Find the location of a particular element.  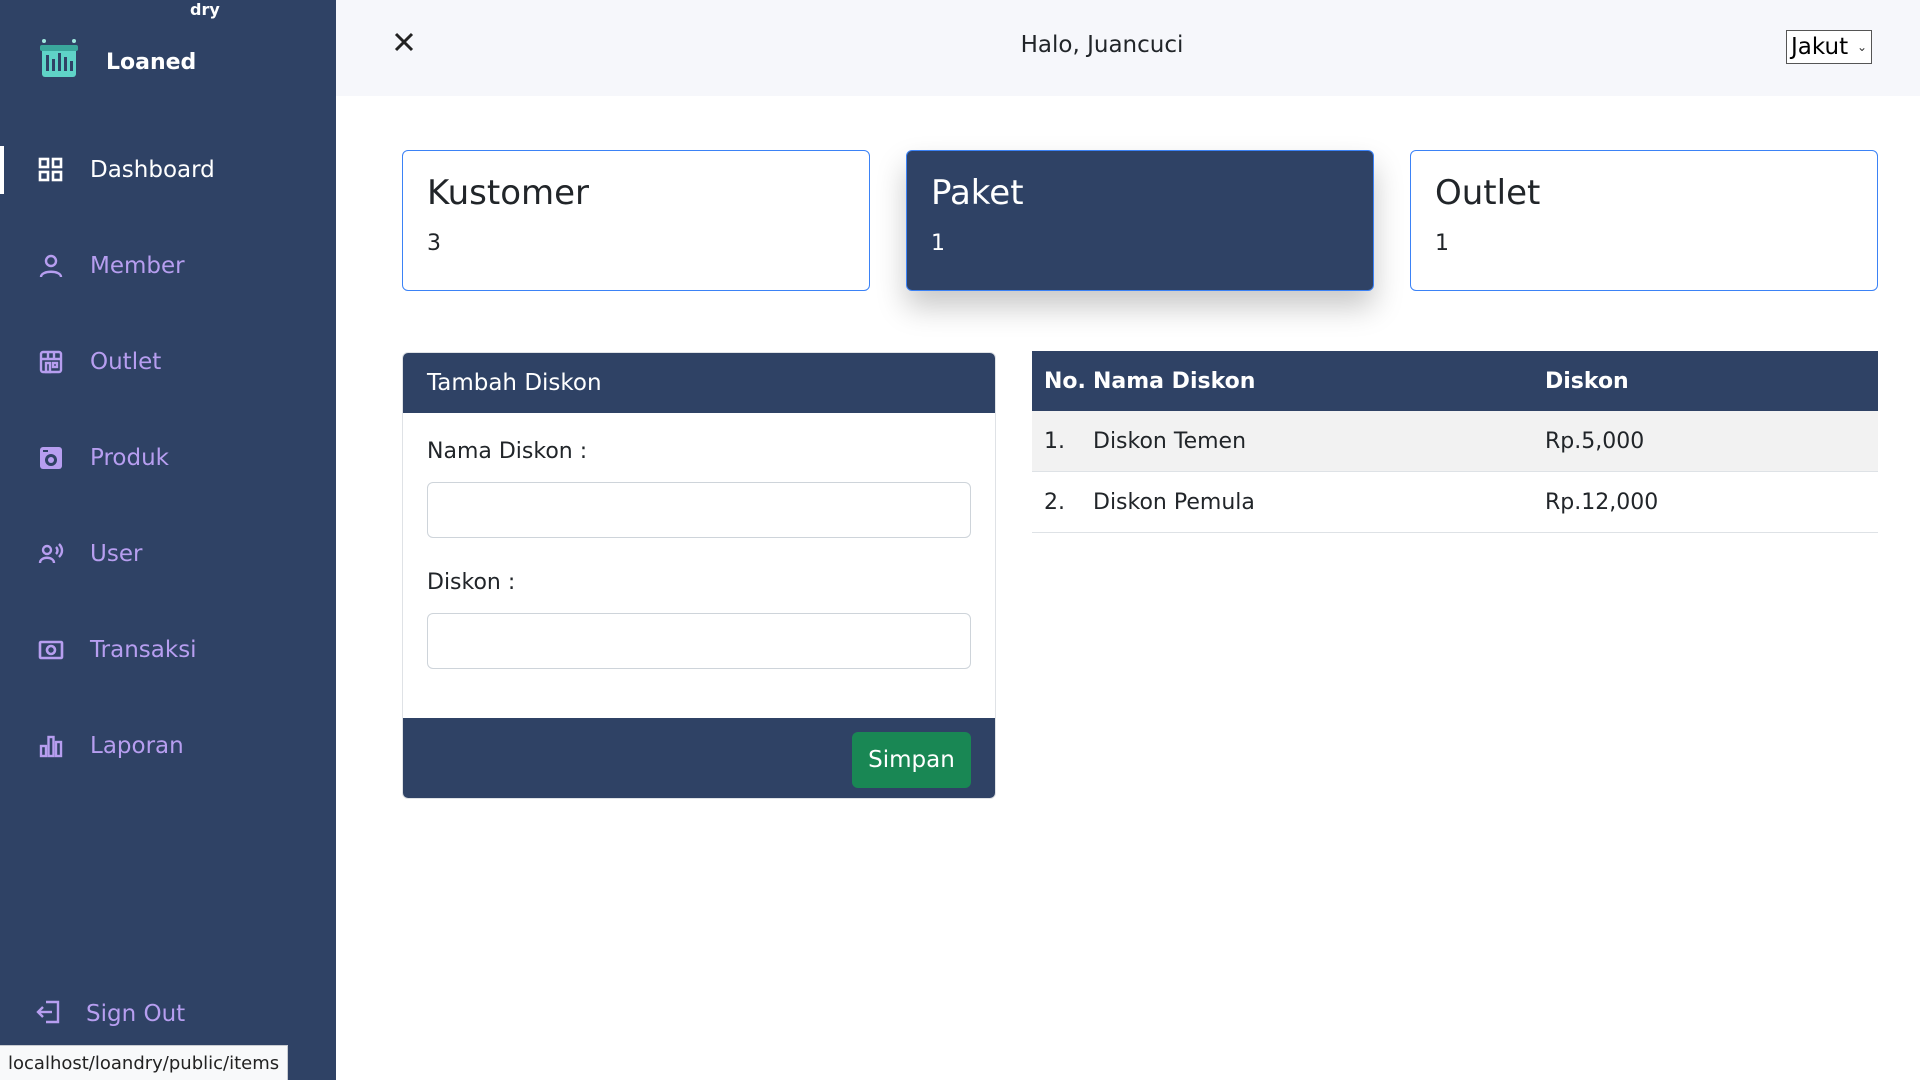

column-header-discount: Diskon is located at coordinates (1587, 381).